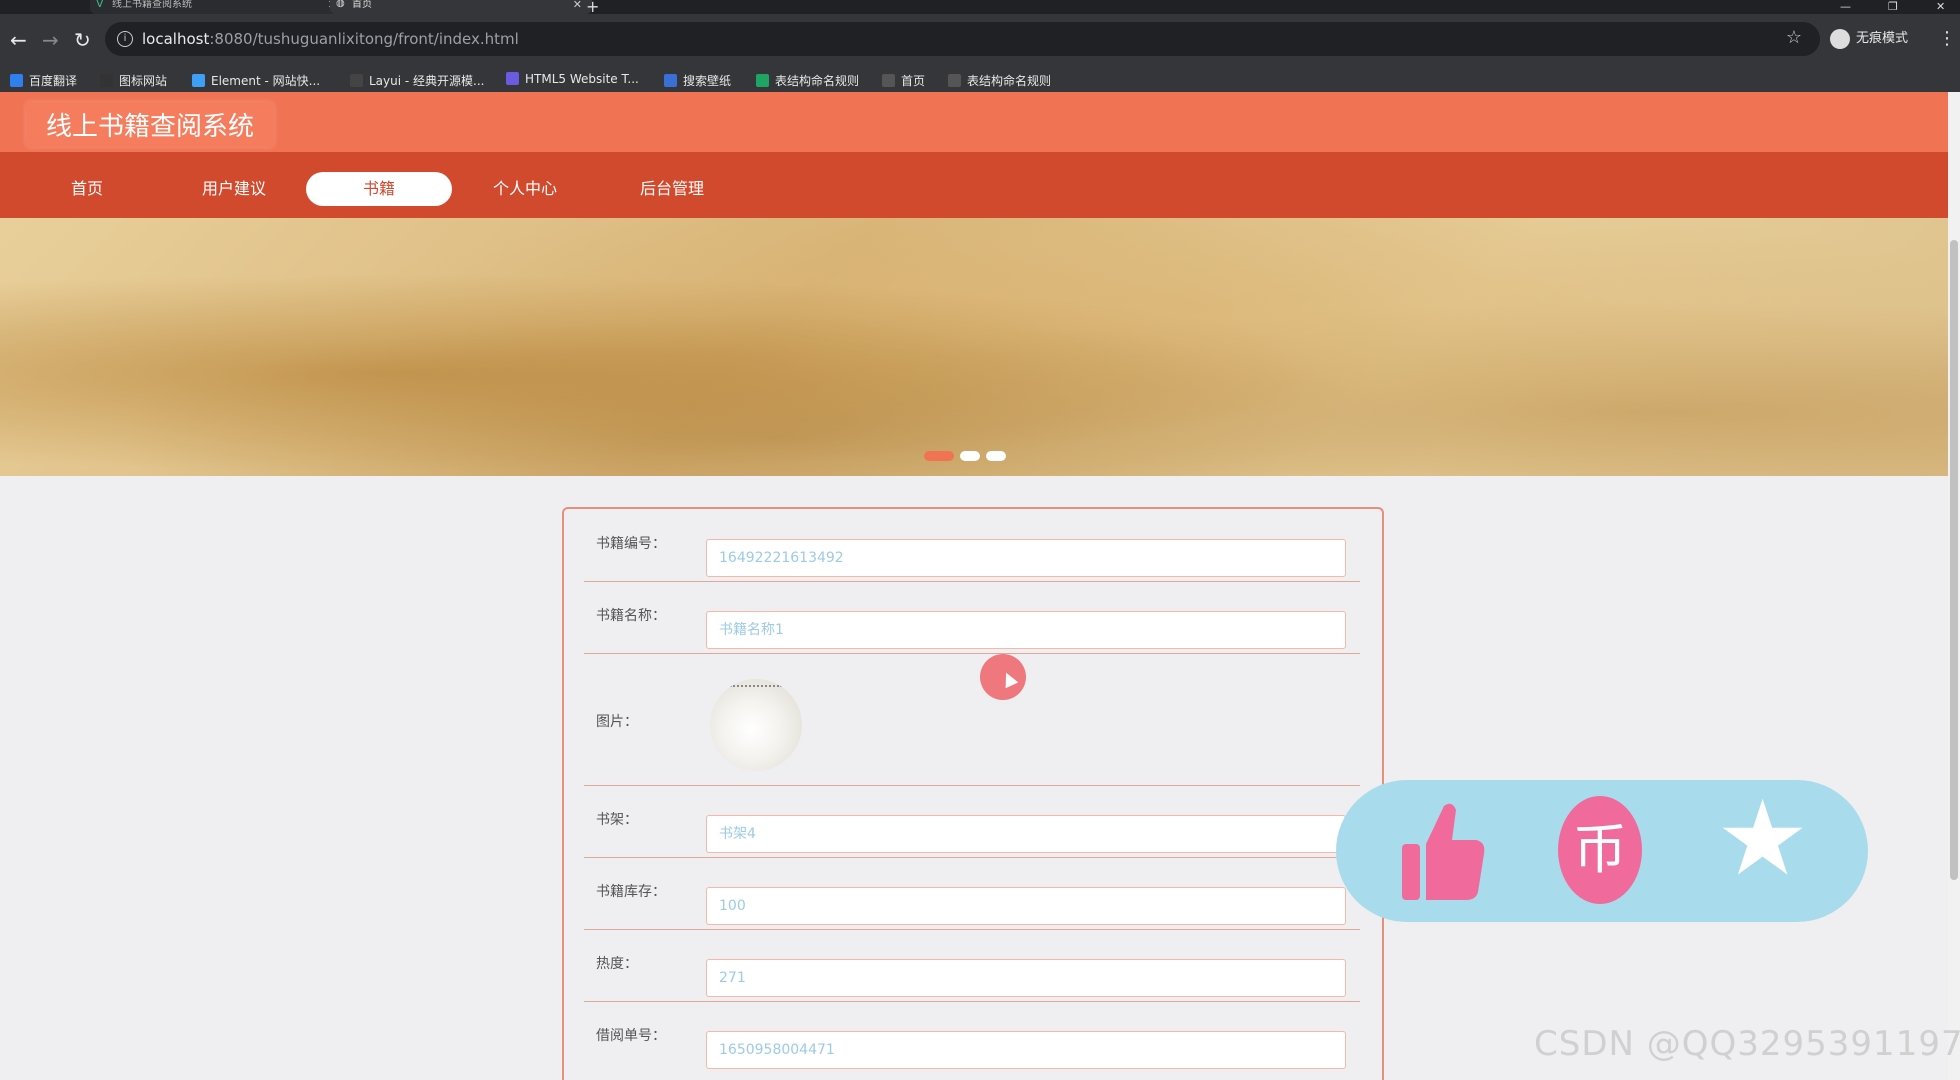  What do you see at coordinates (461, 7) in the screenshot?
I see `tab-home: ◍ 首页 ✕` at bounding box center [461, 7].